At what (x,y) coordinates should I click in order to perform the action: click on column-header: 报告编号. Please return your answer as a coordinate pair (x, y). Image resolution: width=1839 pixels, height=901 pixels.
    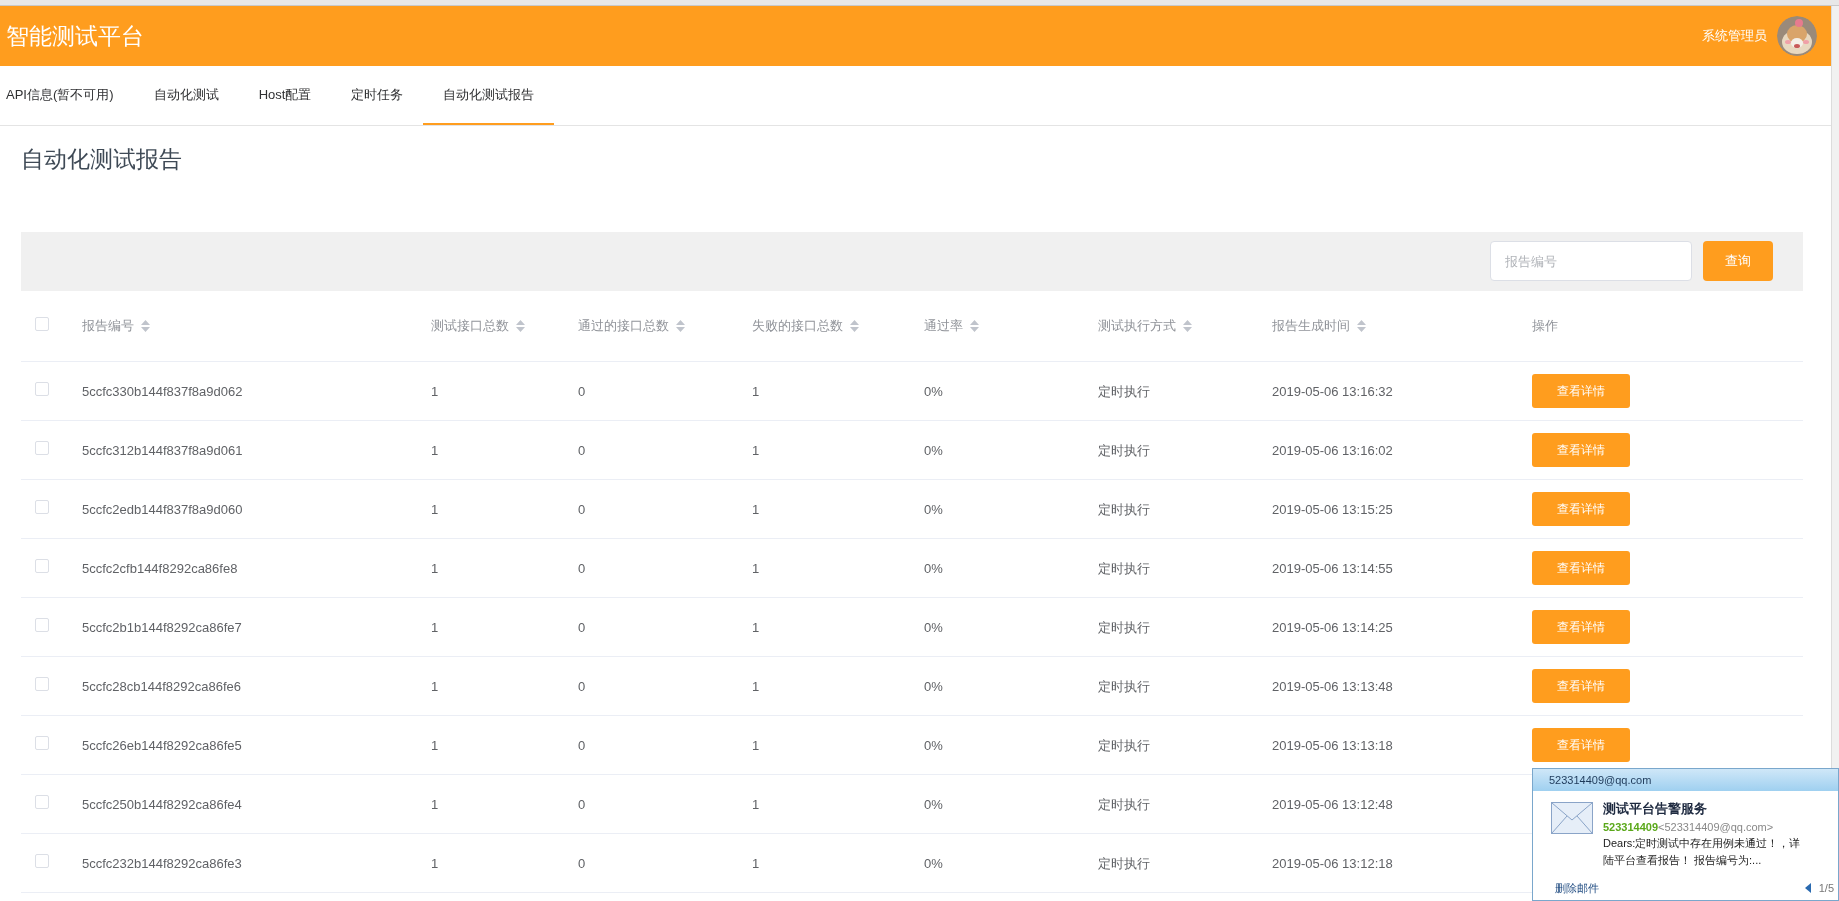
    Looking at the image, I should click on (116, 325).